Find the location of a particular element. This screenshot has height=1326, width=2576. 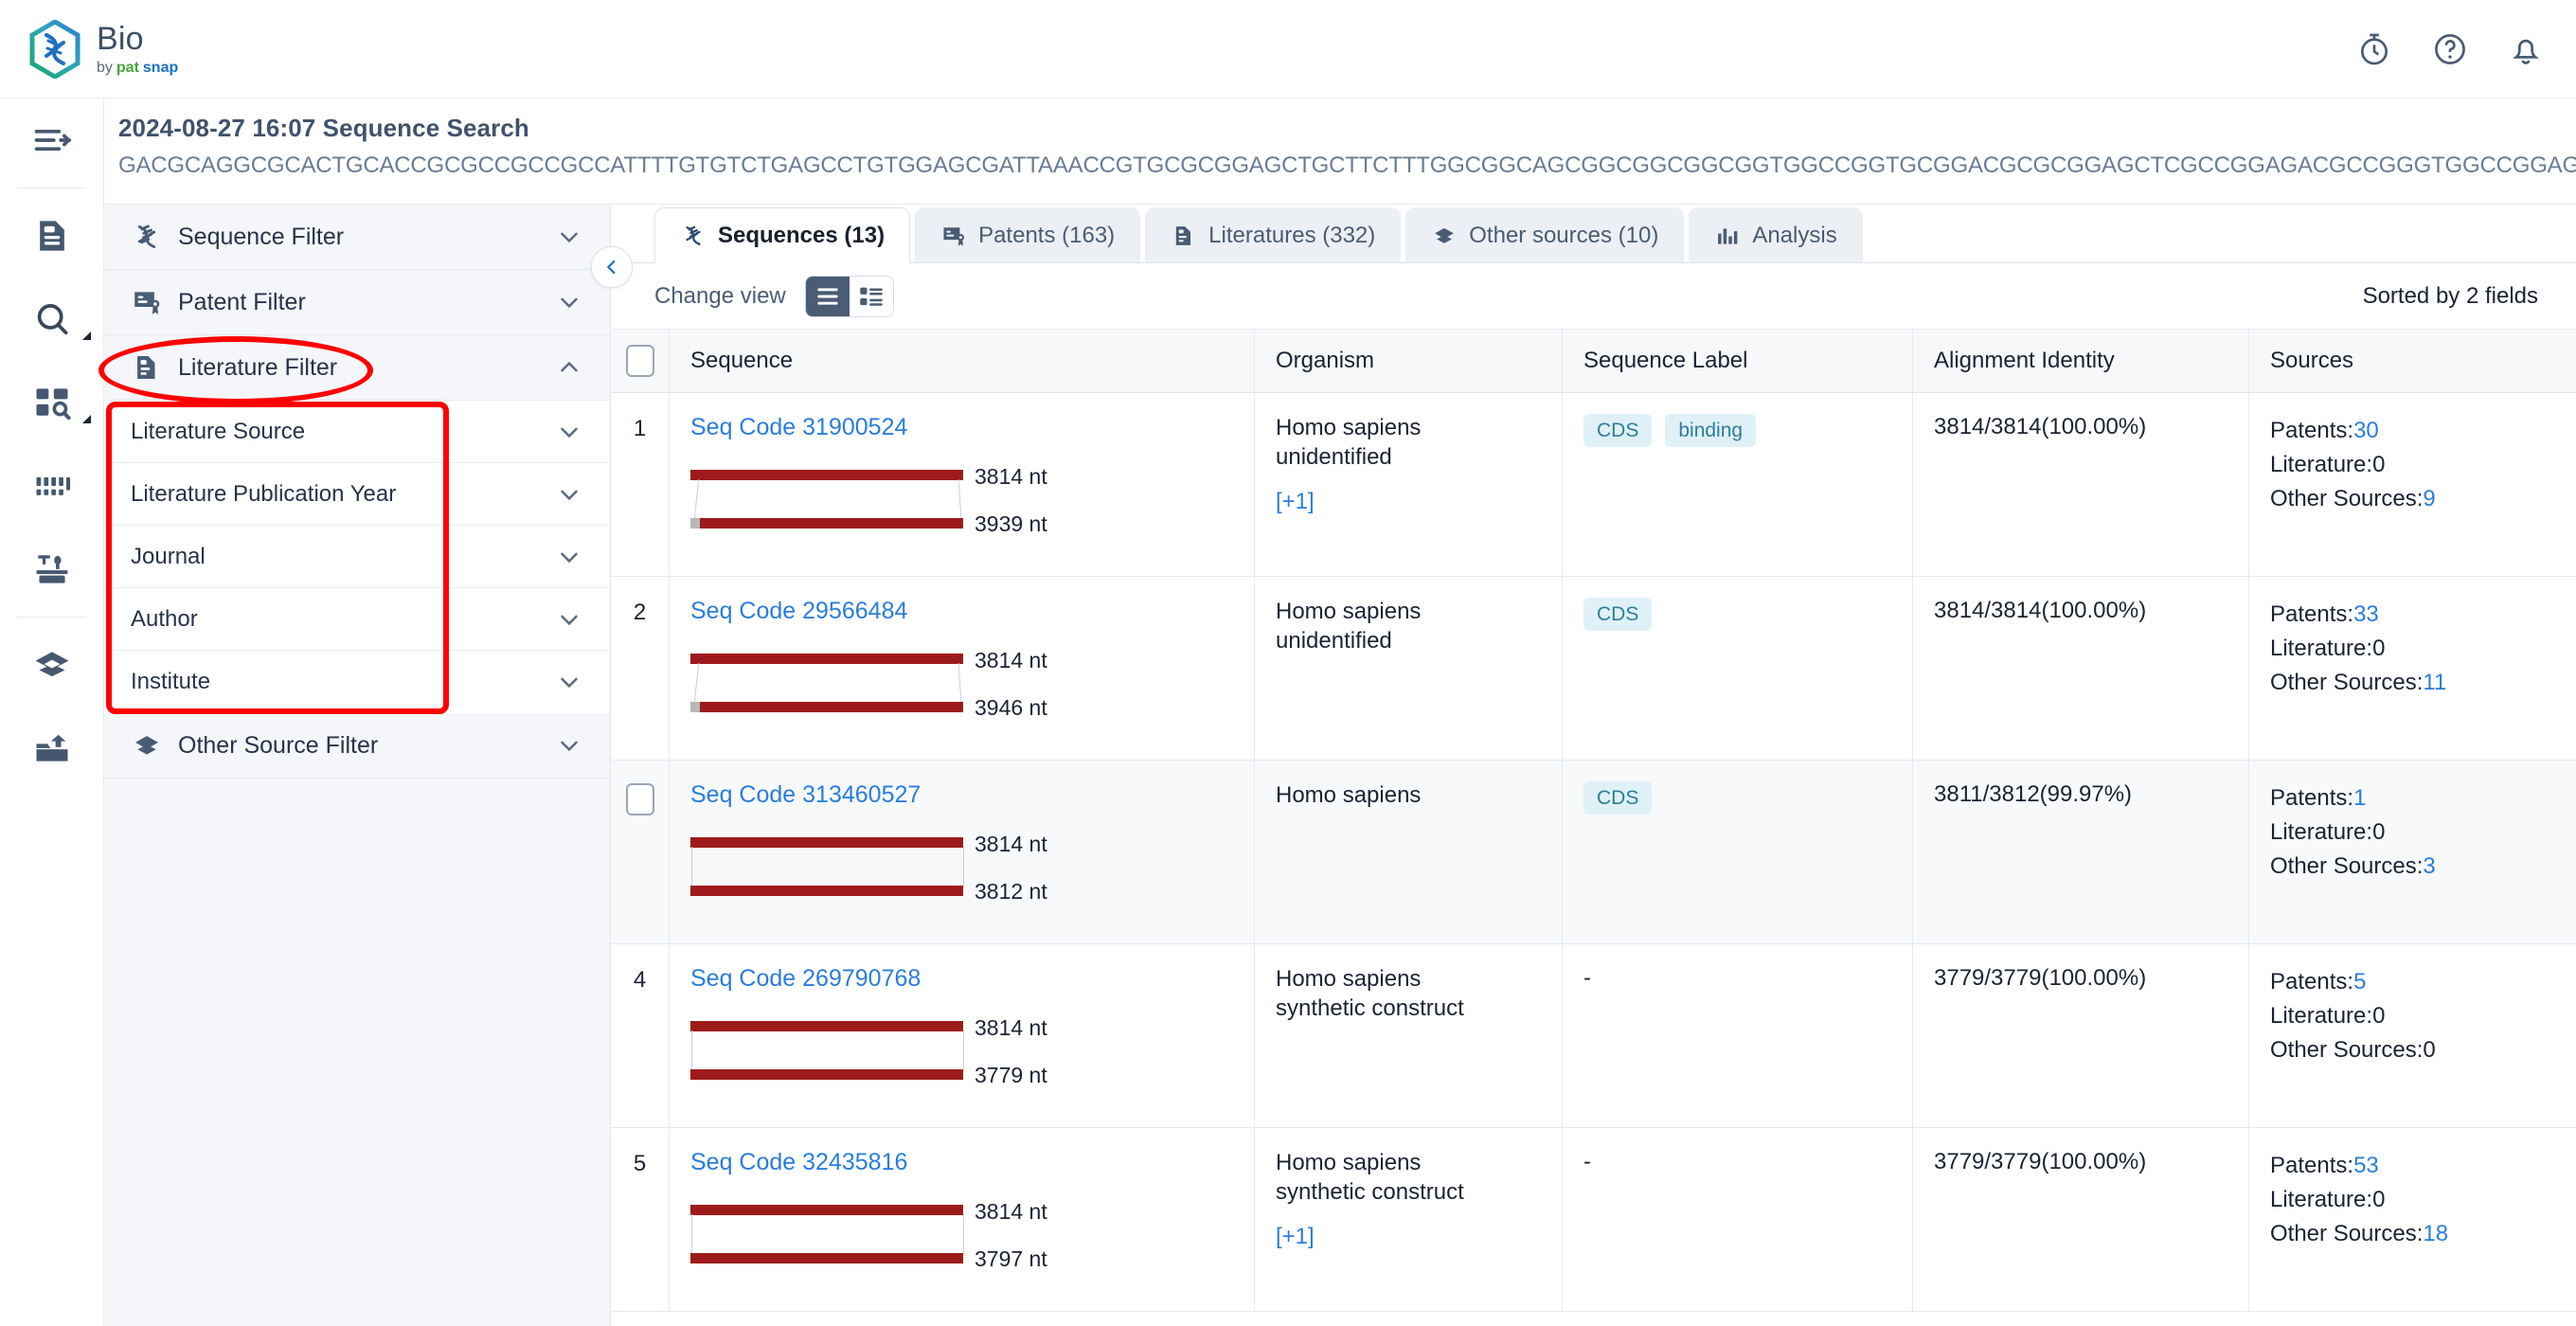

sources-other-count: 3 is located at coordinates (2429, 866).